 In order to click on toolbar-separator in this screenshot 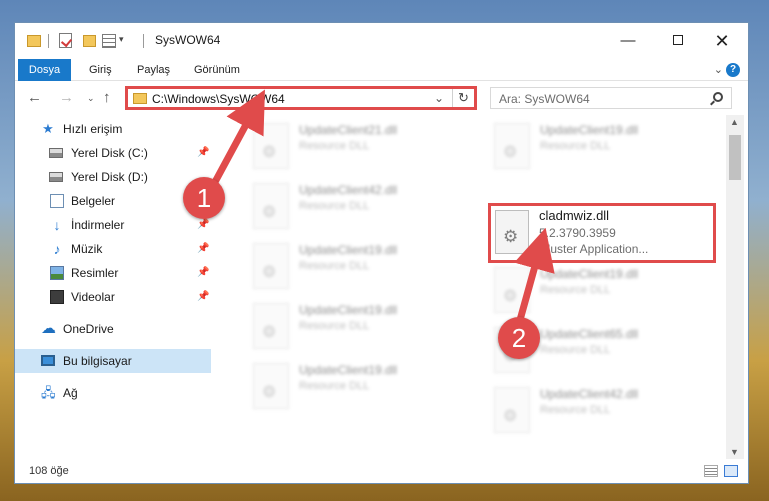, I will do `click(48, 41)`.